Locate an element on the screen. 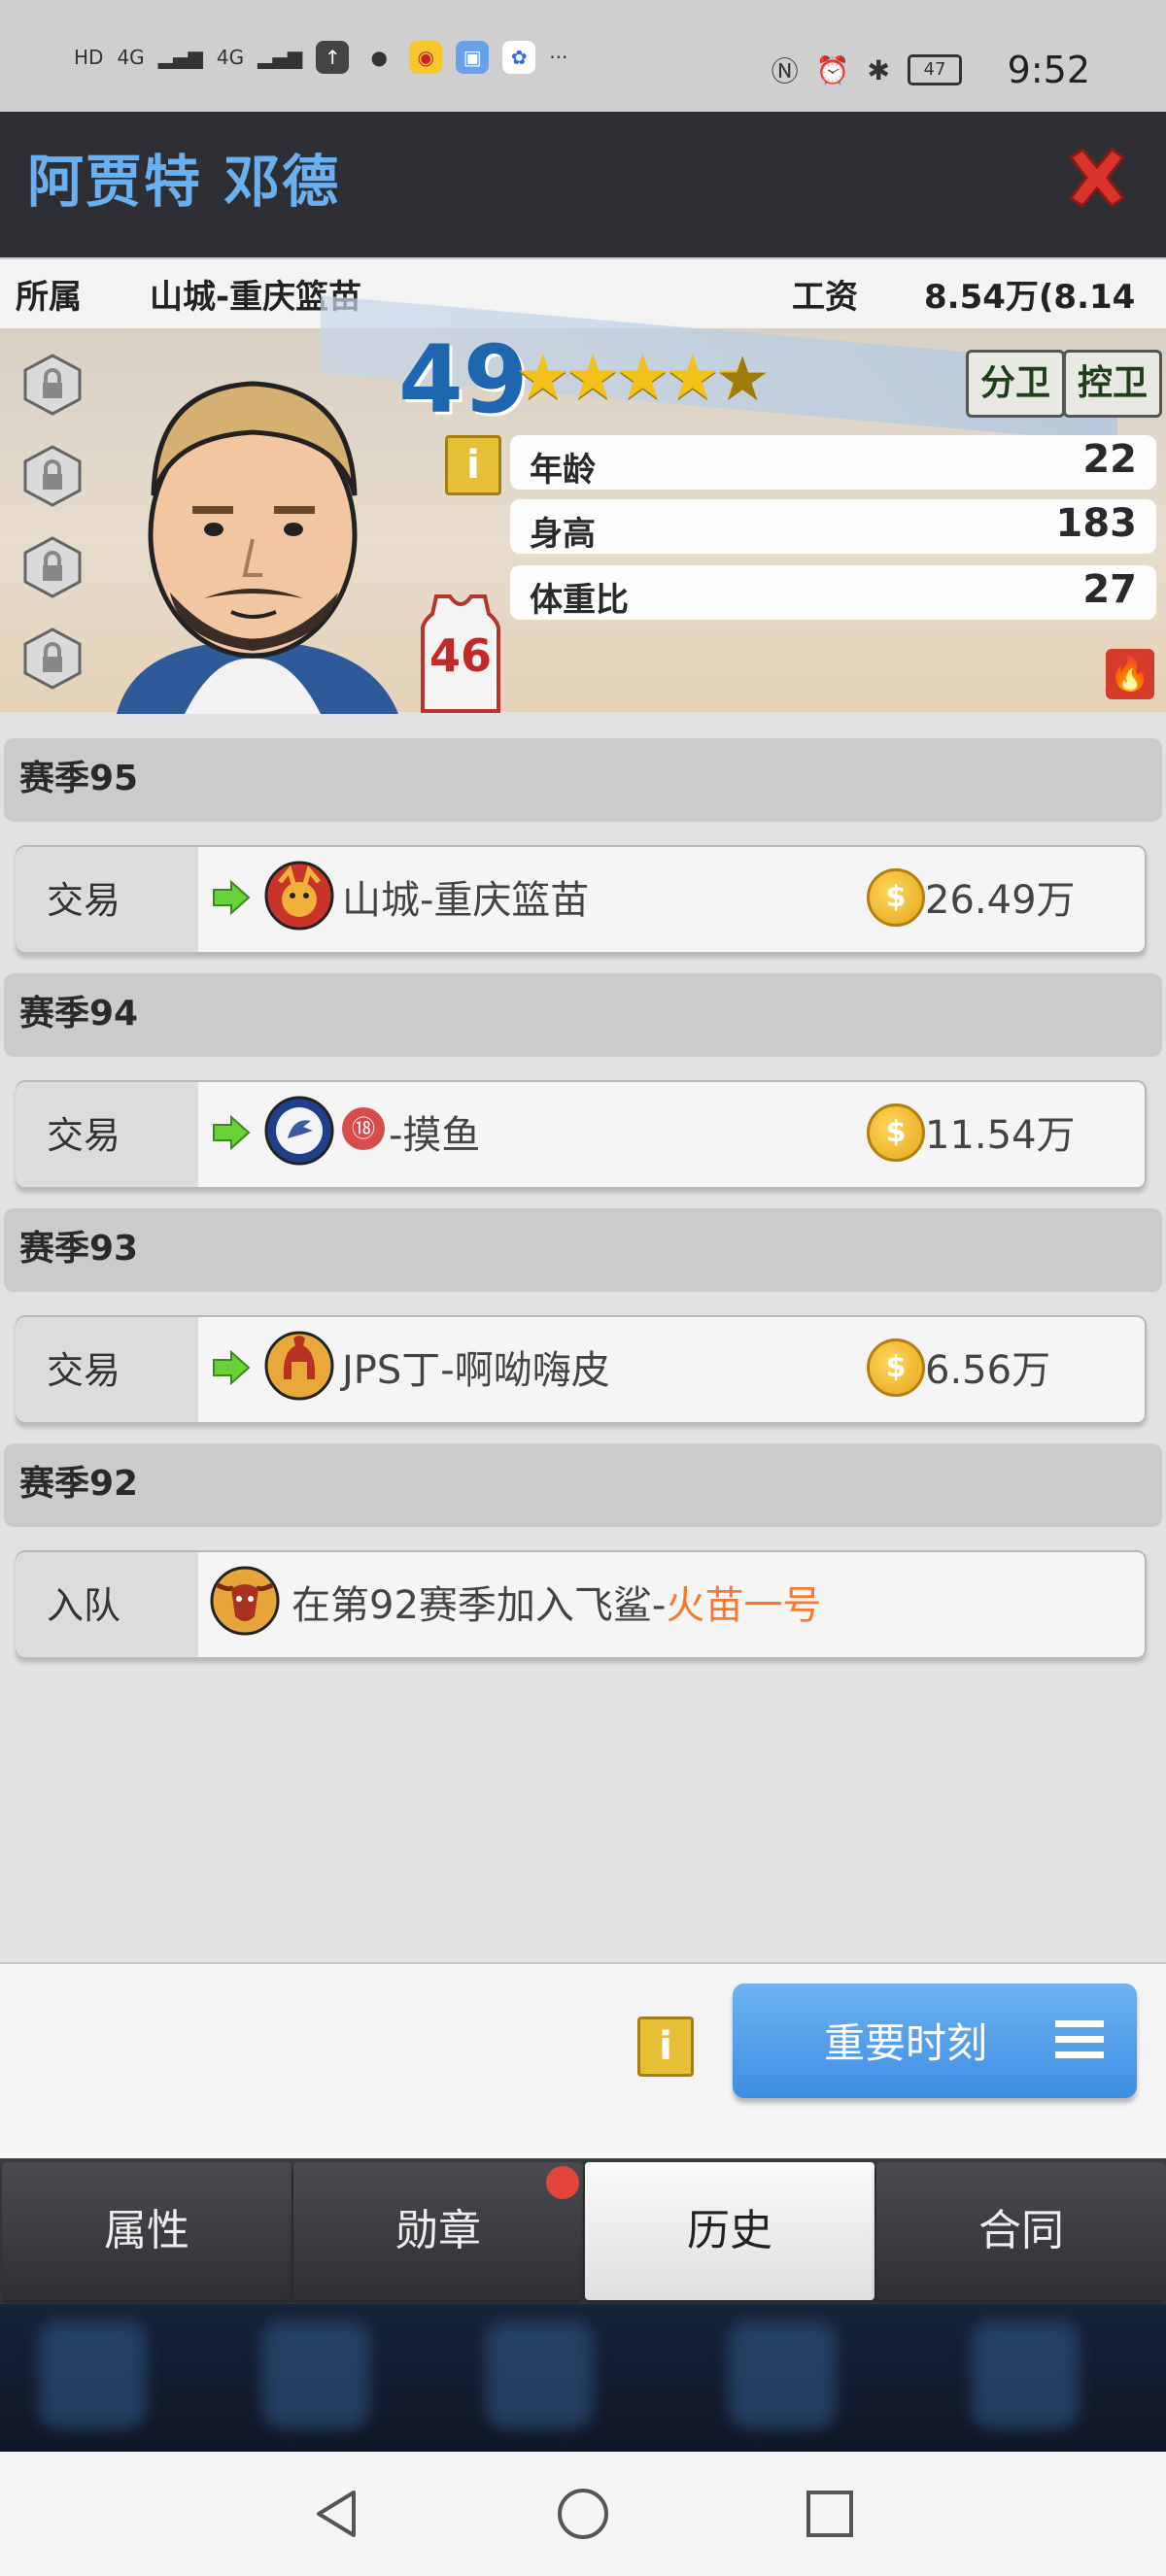 Image resolution: width=1166 pixels, height=2576 pixels. half-star-icon: ★ is located at coordinates (742, 378).